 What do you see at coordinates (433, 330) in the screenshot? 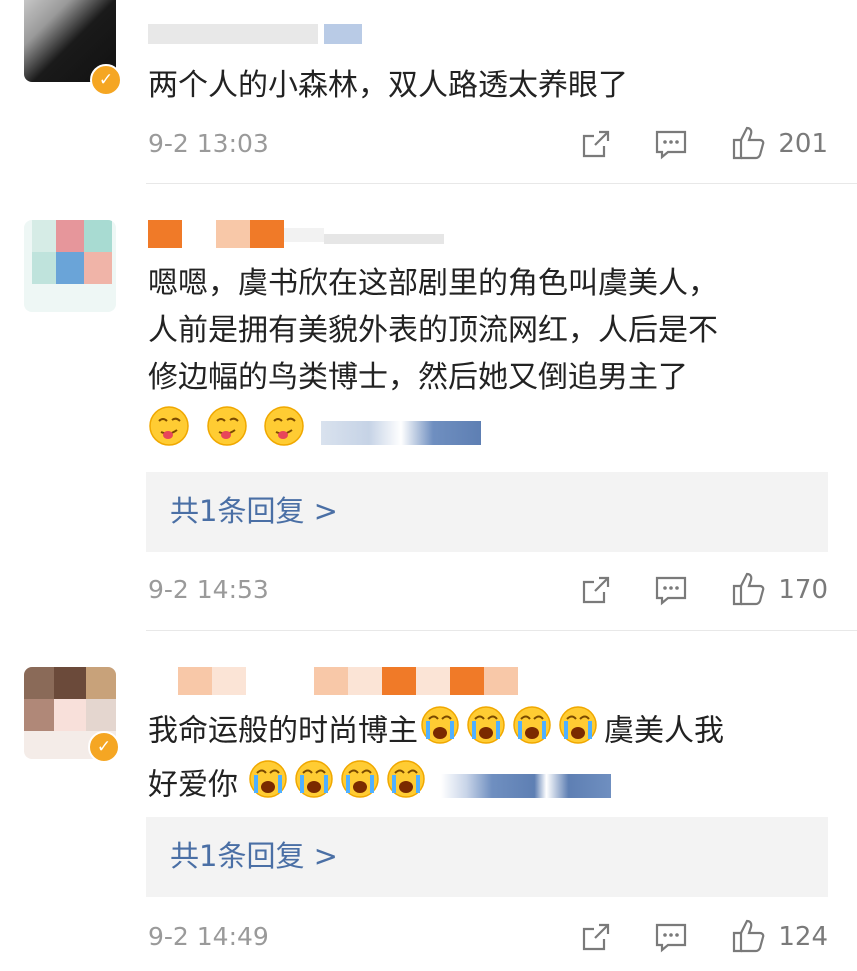
I see `comment-text-line: 人前是拥有美貌外表的顶流网红，人后是不` at bounding box center [433, 330].